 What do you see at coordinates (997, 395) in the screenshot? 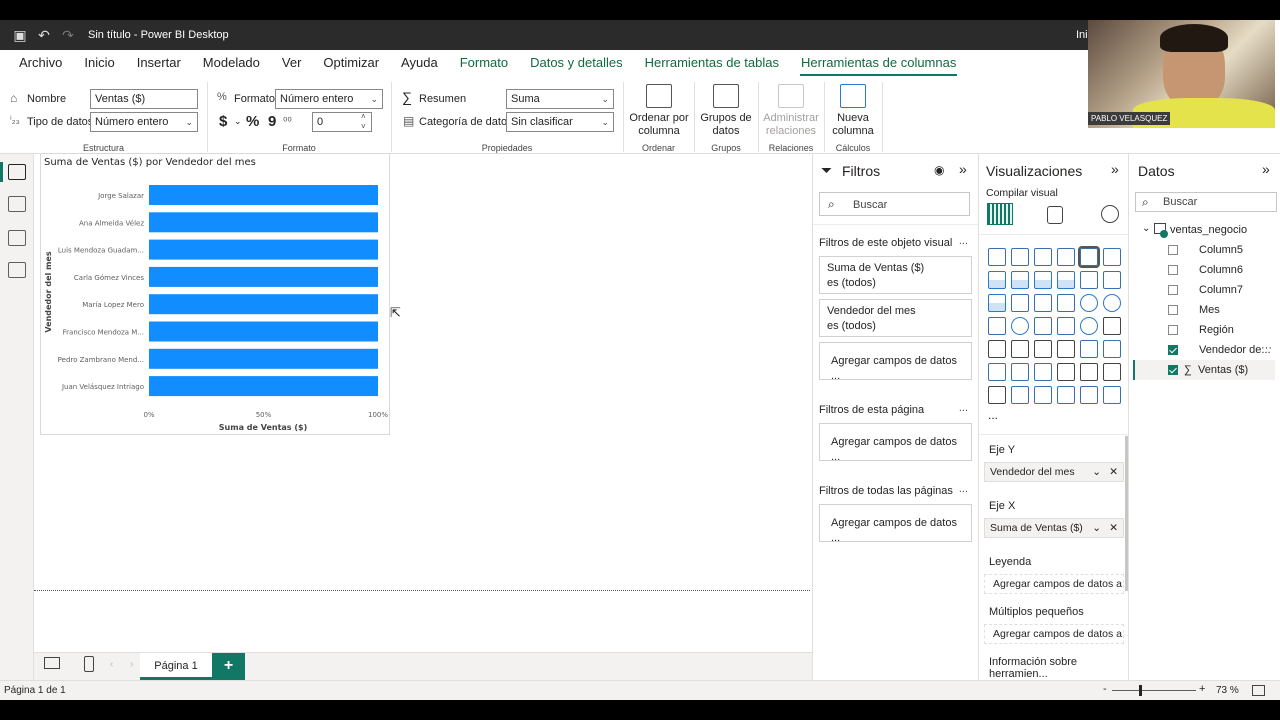
I see `paginated-report-icon` at bounding box center [997, 395].